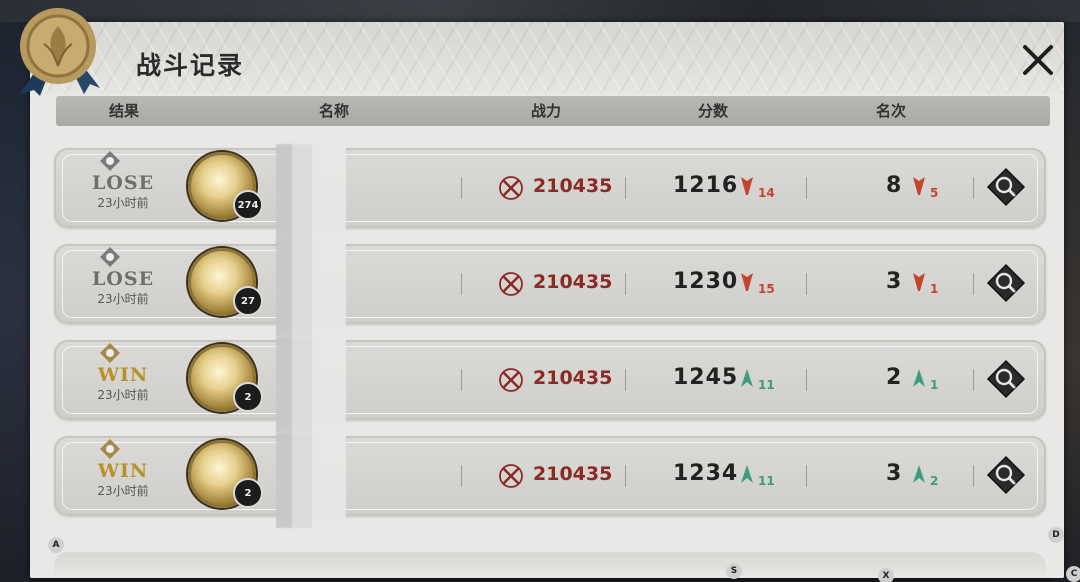 This screenshot has height=582, width=1080. I want to click on hotkey-c-badge: C, so click(1073, 574).